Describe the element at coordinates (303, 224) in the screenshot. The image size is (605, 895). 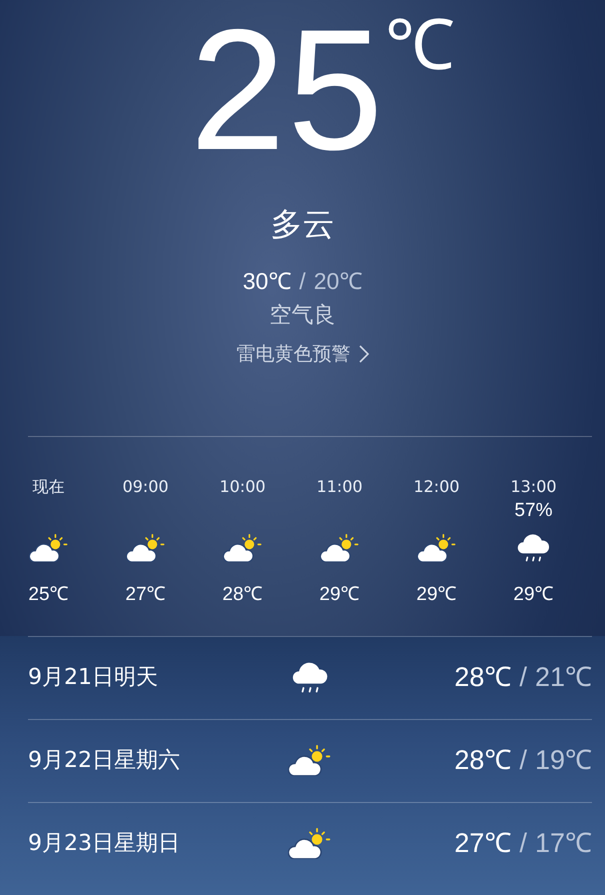
I see `weather-condition: 多云` at that location.